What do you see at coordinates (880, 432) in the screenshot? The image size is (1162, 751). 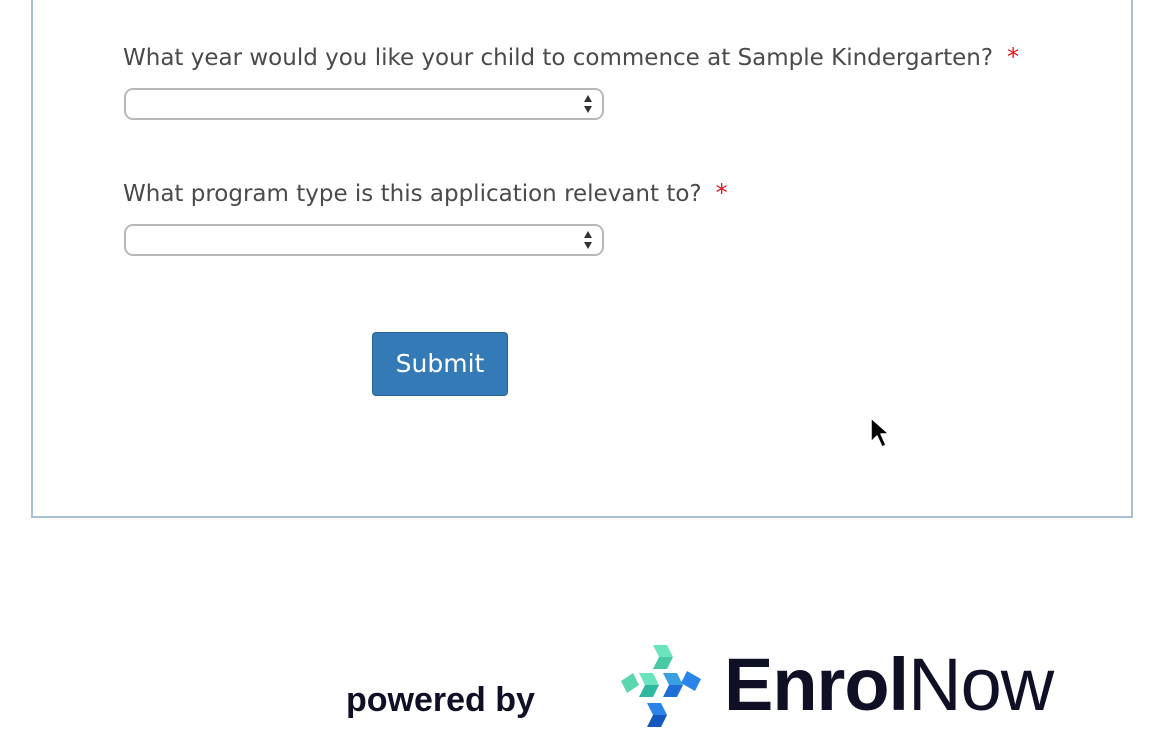 I see `mouse-pointer-icon` at bounding box center [880, 432].